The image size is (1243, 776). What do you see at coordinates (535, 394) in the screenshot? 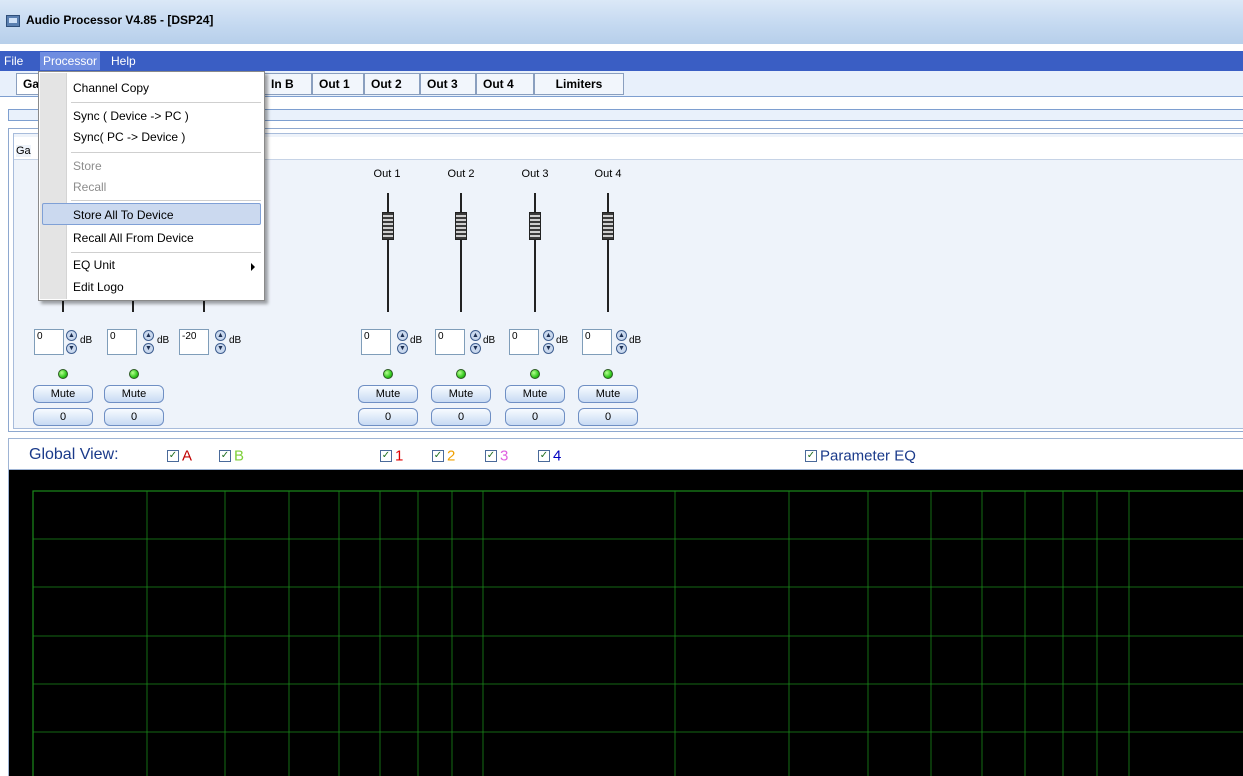
I see `mute-button-out-3: Mute` at bounding box center [535, 394].